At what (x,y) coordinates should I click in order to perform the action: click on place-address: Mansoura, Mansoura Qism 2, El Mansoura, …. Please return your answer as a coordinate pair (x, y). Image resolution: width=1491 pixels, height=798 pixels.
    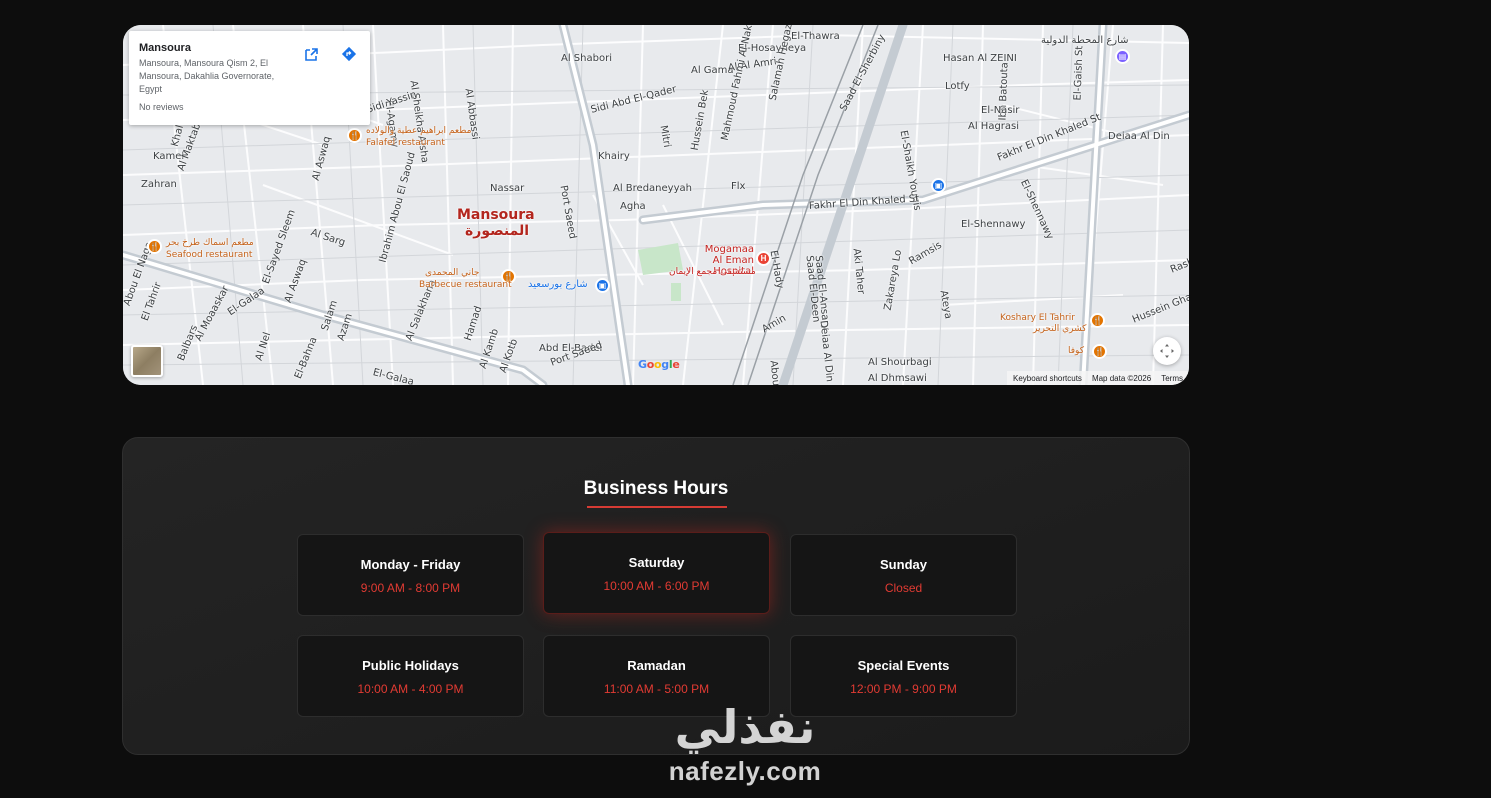
    Looking at the image, I should click on (207, 76).